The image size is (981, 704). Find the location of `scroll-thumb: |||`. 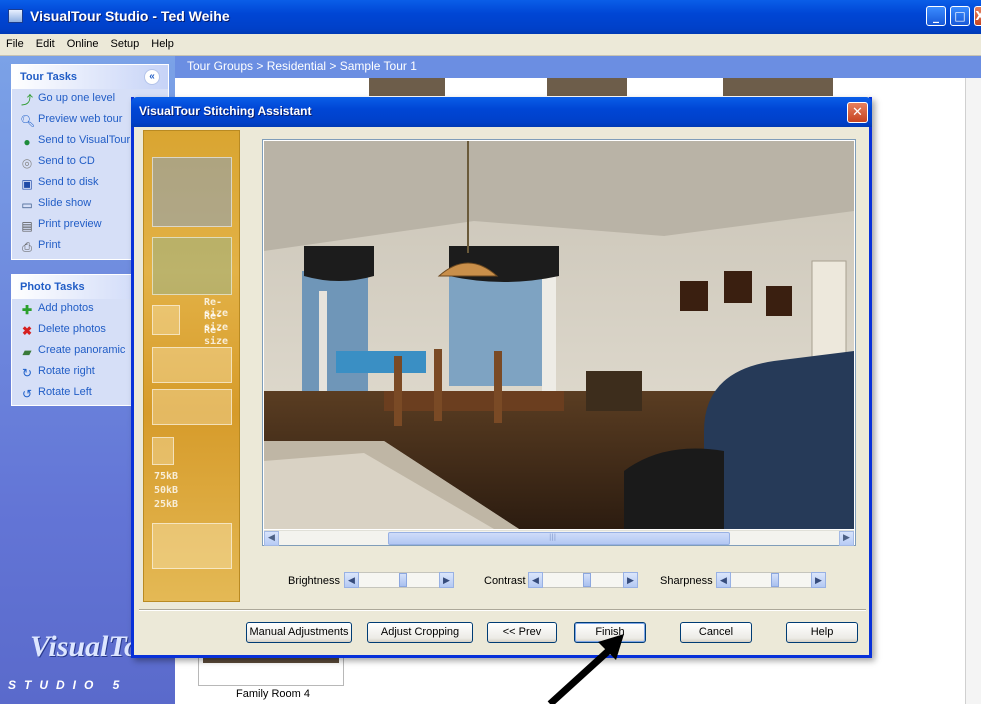

scroll-thumb: ||| is located at coordinates (559, 538).